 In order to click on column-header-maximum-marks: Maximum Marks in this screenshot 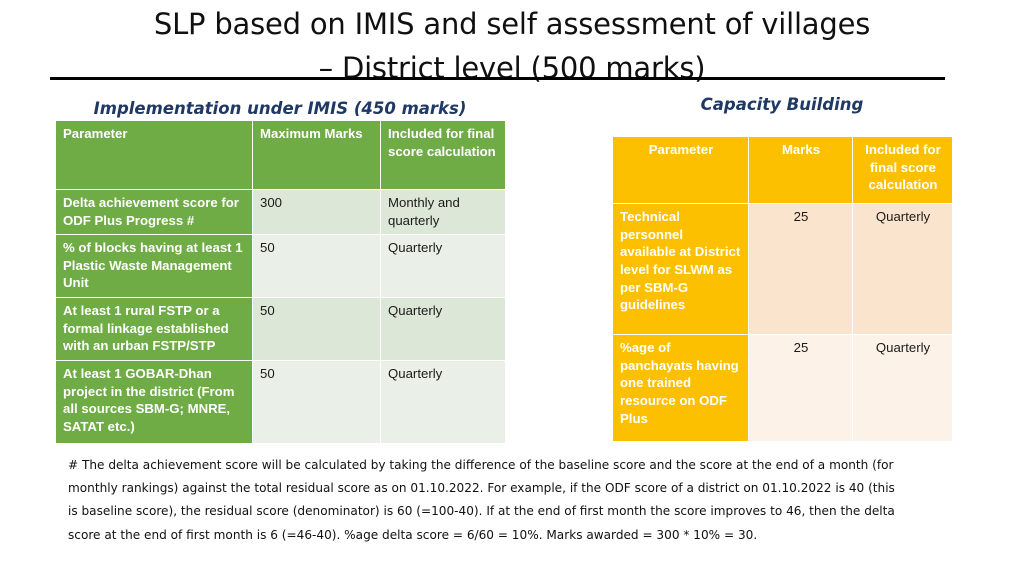, I will do `click(316, 155)`.